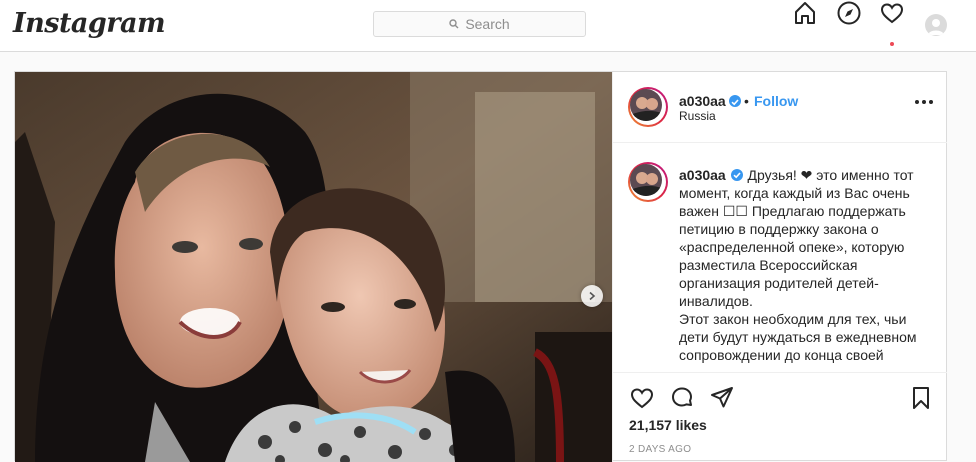 The height and width of the screenshot is (462, 976). I want to click on caption-username: a030aa, so click(702, 175).